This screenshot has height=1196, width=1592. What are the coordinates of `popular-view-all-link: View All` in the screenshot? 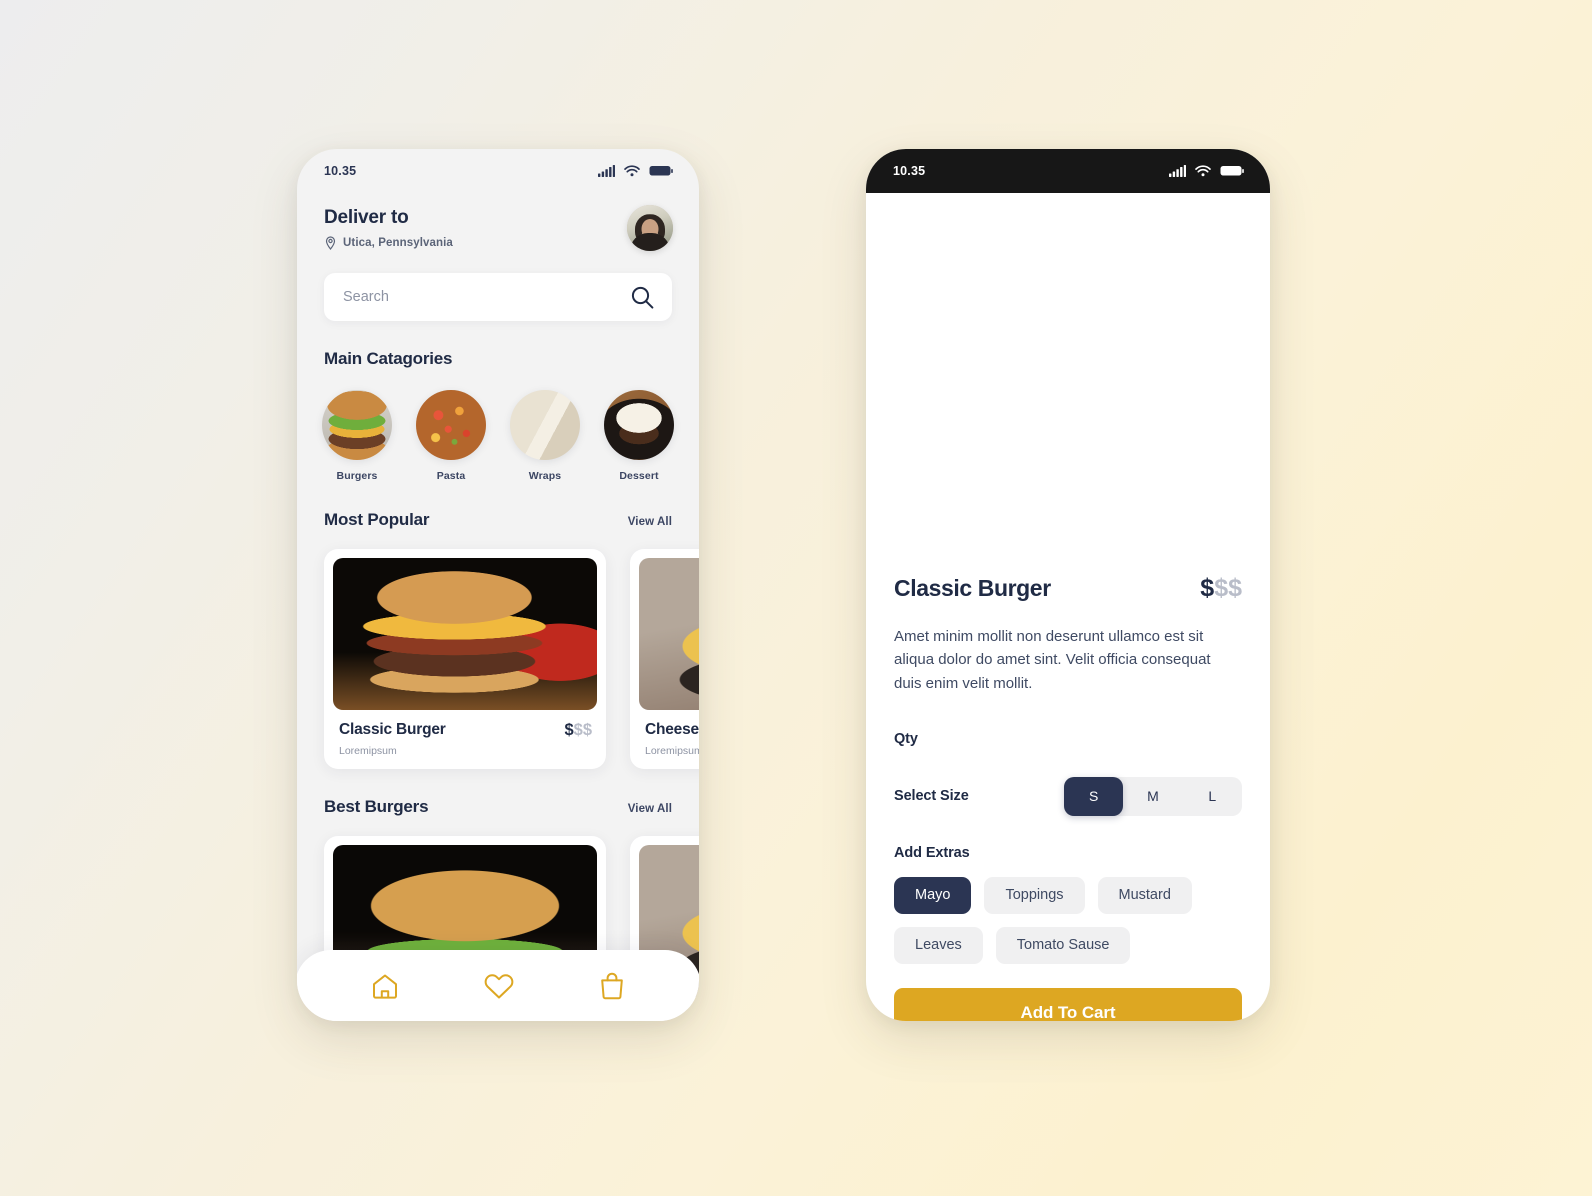 It's located at (650, 522).